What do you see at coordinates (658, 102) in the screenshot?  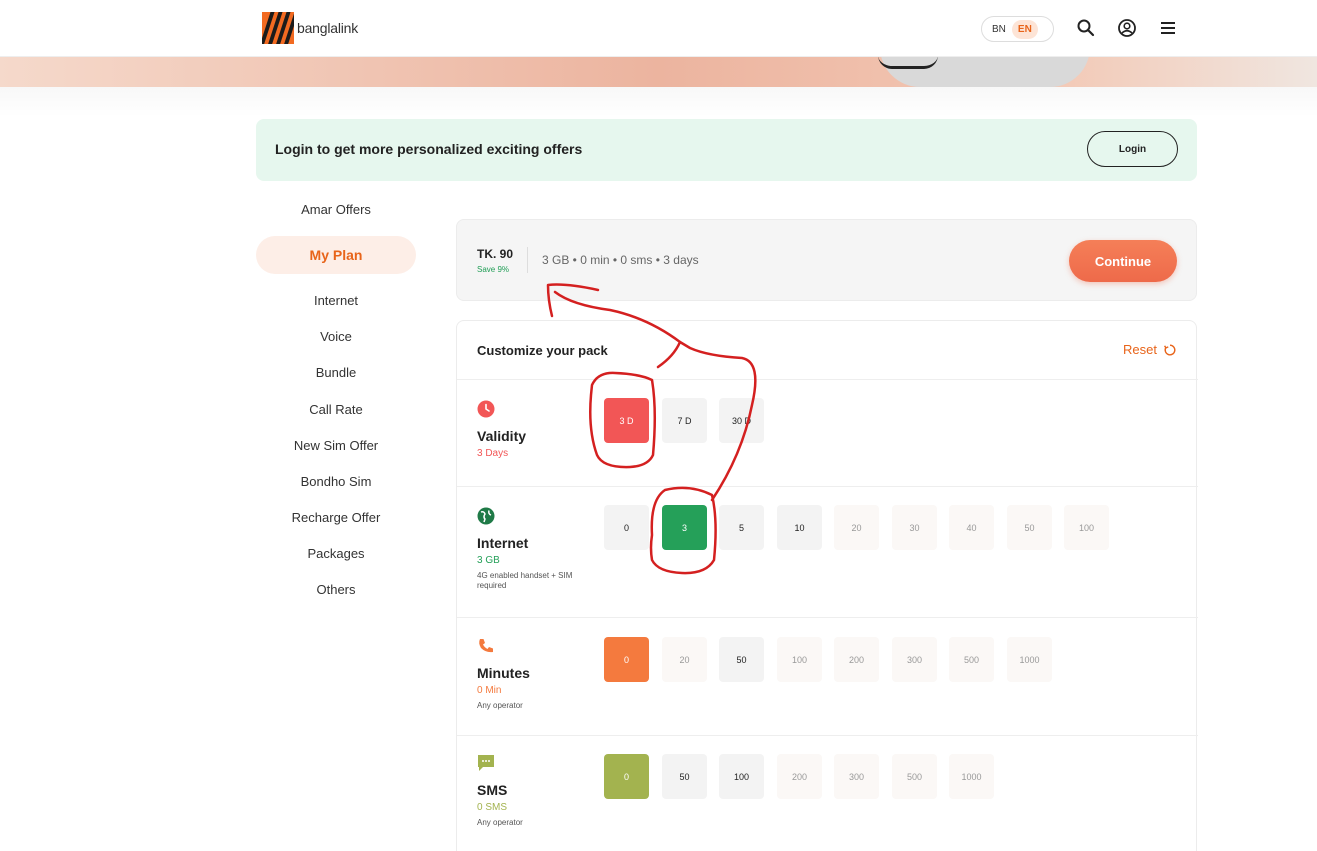 I see `hero-fade` at bounding box center [658, 102].